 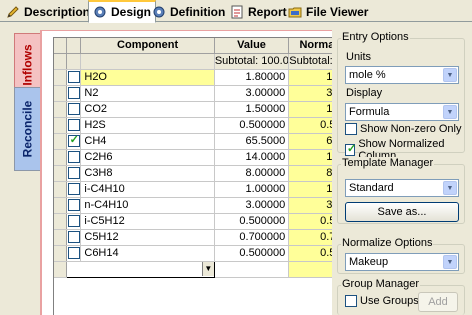 I want to click on add-group-button: Add, so click(x=438, y=302).